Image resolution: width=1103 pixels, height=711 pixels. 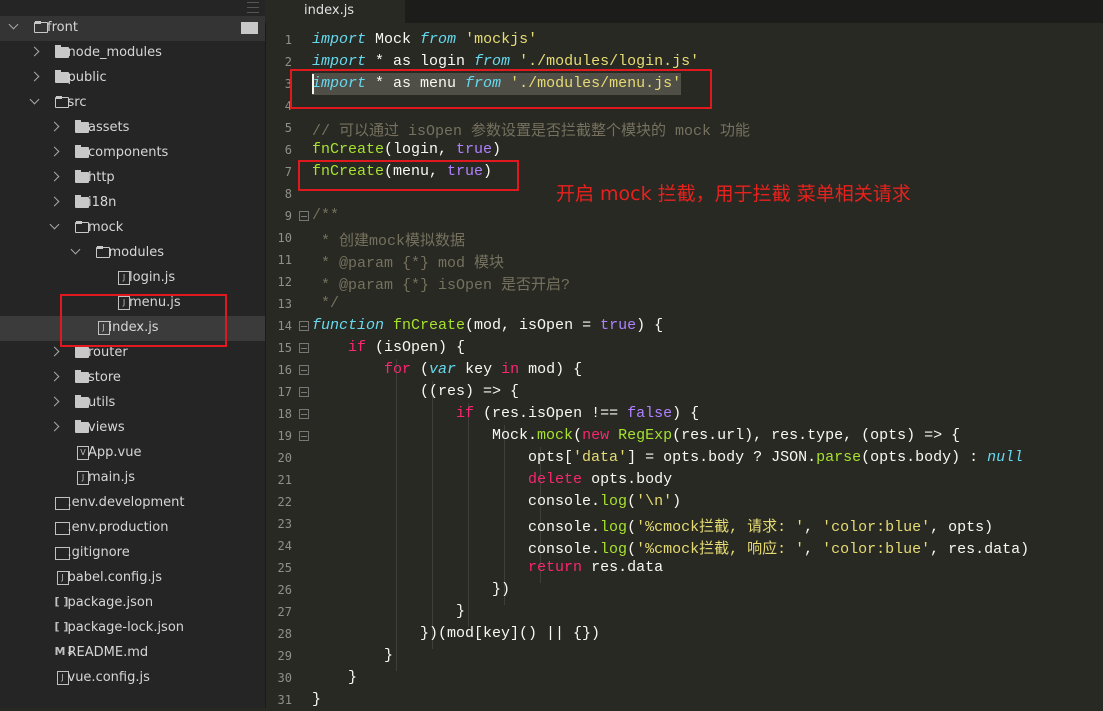 I want to click on tree-item: modules, so click(x=132, y=253).